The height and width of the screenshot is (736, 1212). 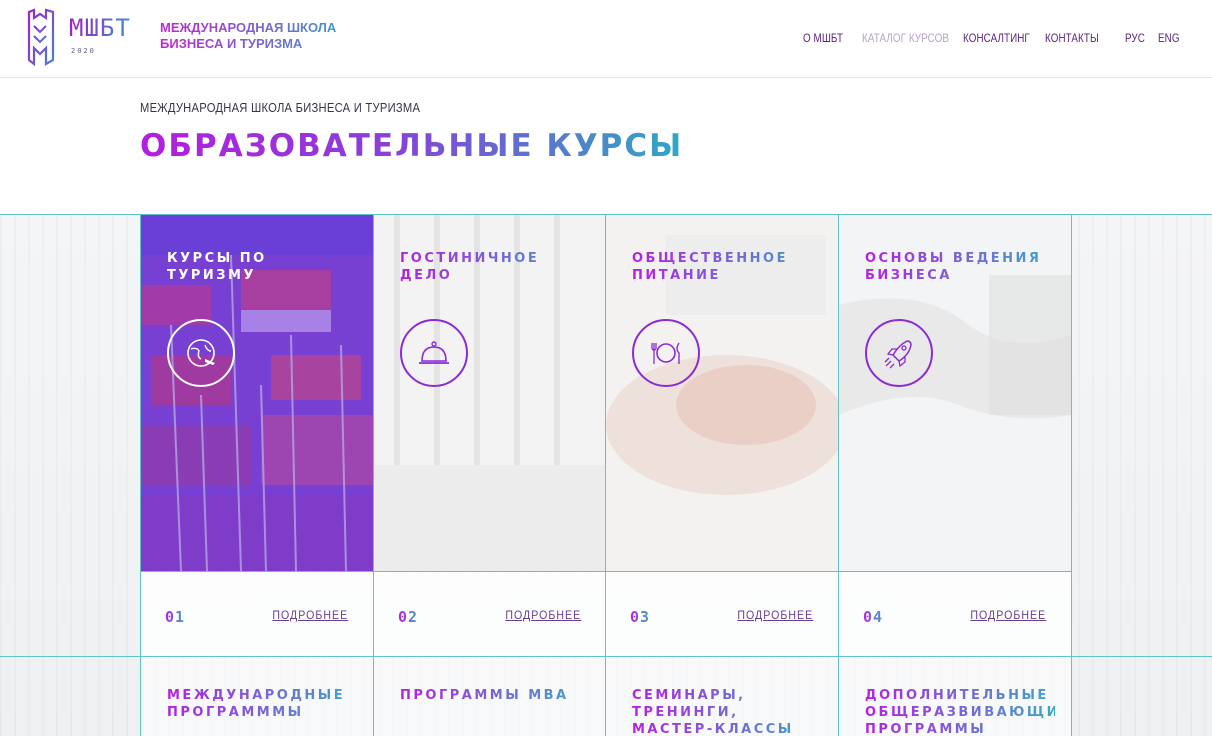 What do you see at coordinates (722, 614) in the screenshot?
I see `card-footer: 03 ПОДРОБНЕЕ` at bounding box center [722, 614].